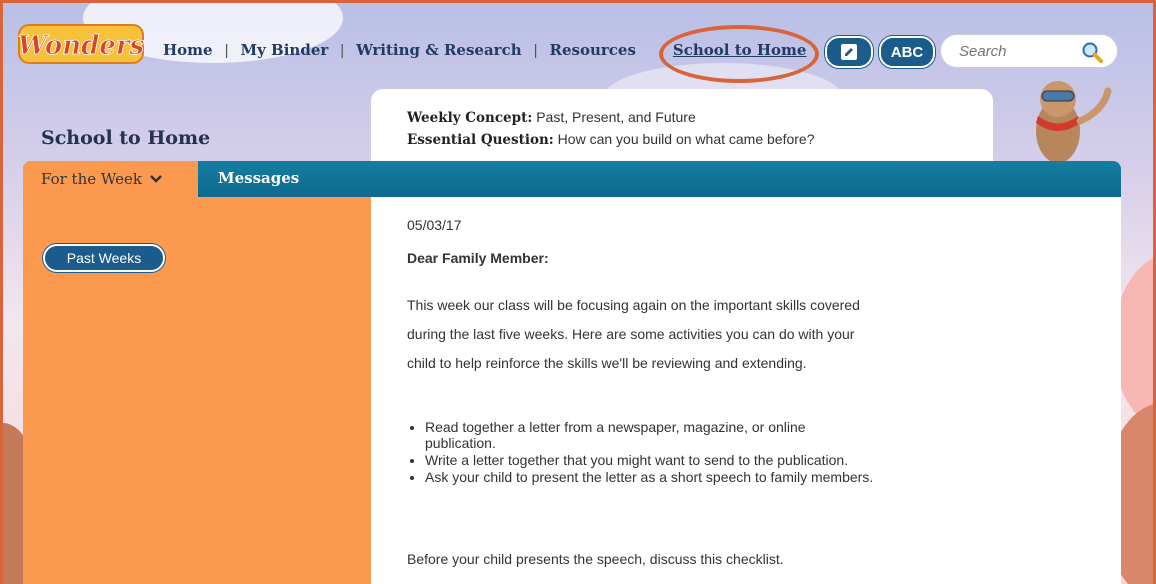  I want to click on edit-icon, so click(849, 52).